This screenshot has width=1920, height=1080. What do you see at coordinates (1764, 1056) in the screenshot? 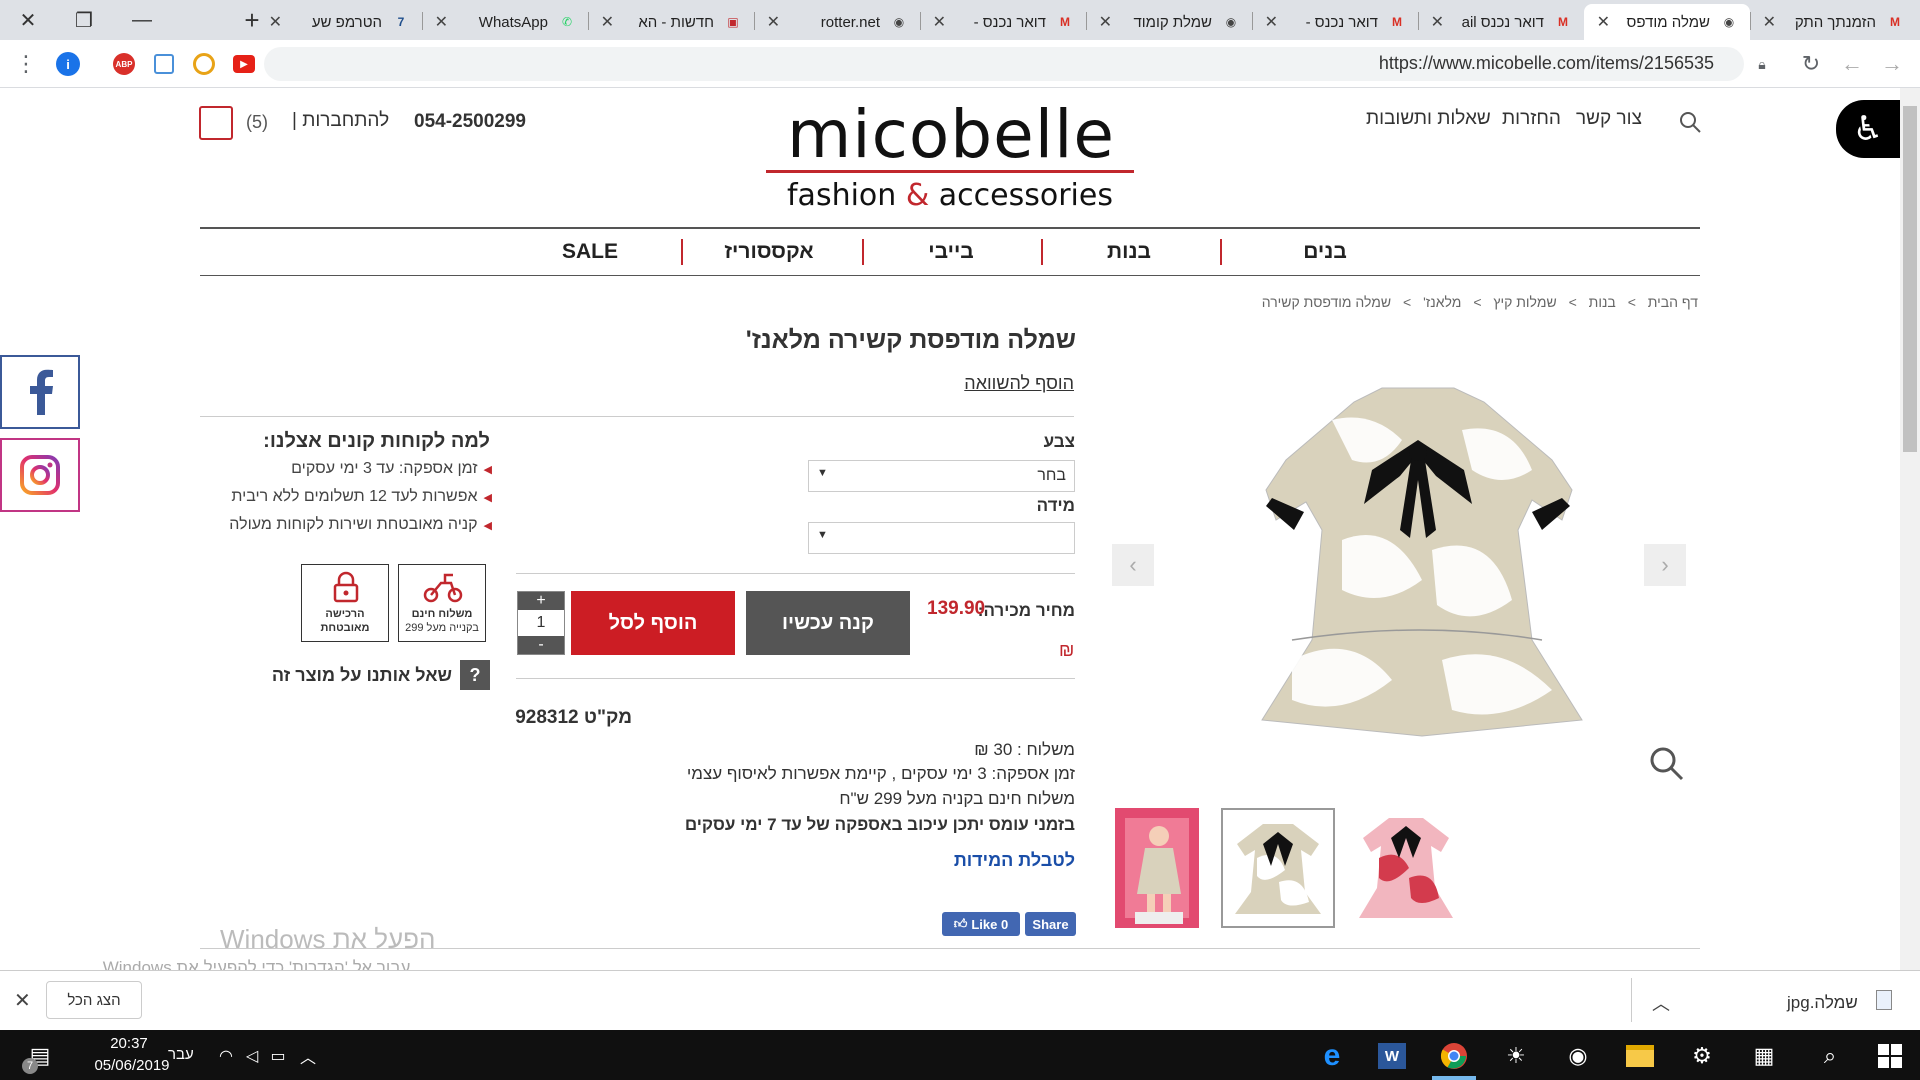
I see `calendar-app-icon: ▦` at bounding box center [1764, 1056].